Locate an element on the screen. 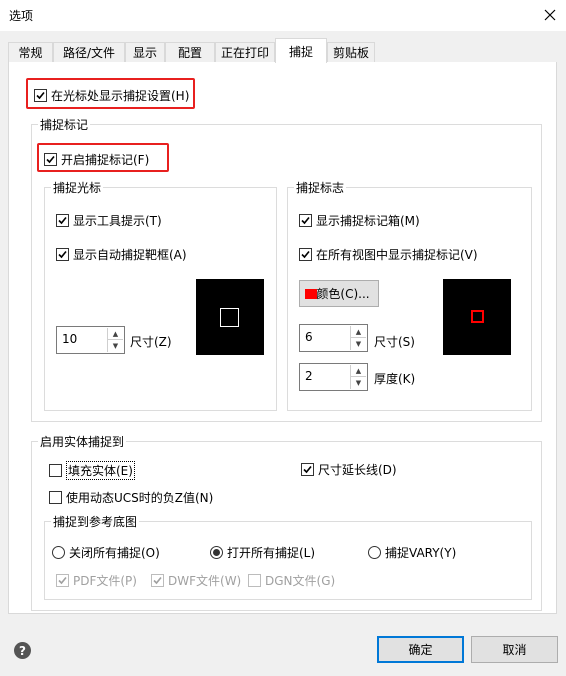 The image size is (566, 676). marker-preview is located at coordinates (477, 317).